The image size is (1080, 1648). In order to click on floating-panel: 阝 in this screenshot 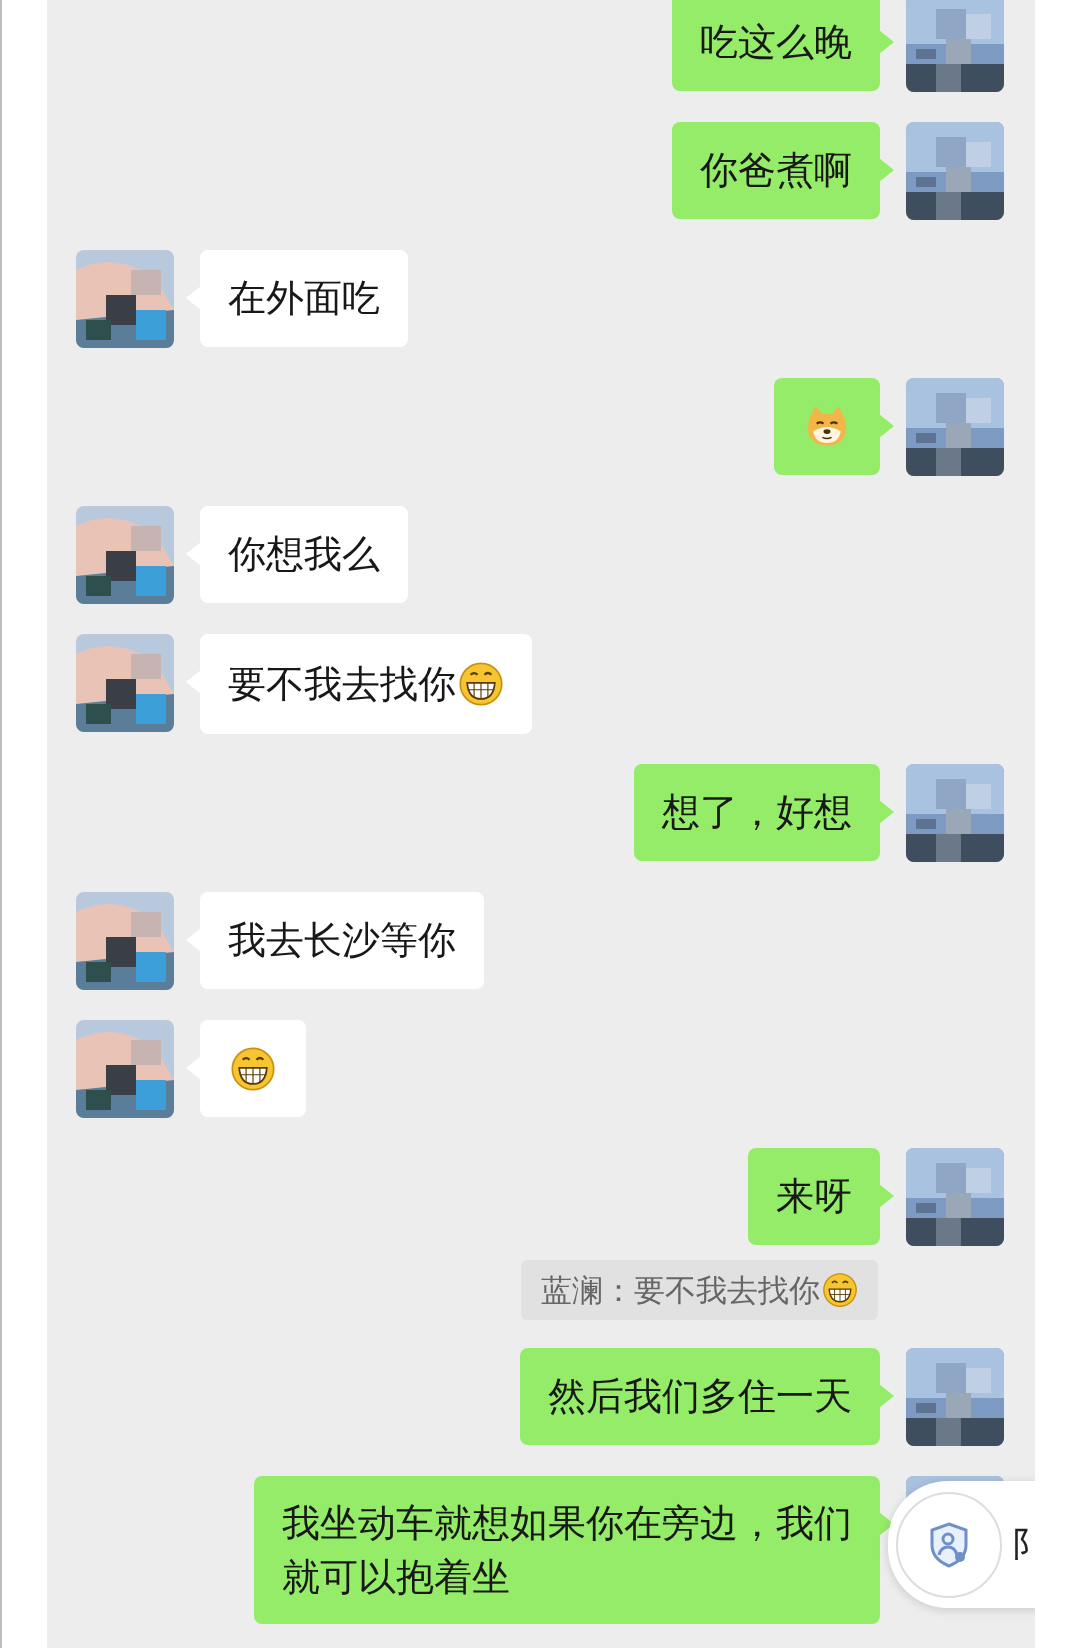, I will do `click(961, 1544)`.